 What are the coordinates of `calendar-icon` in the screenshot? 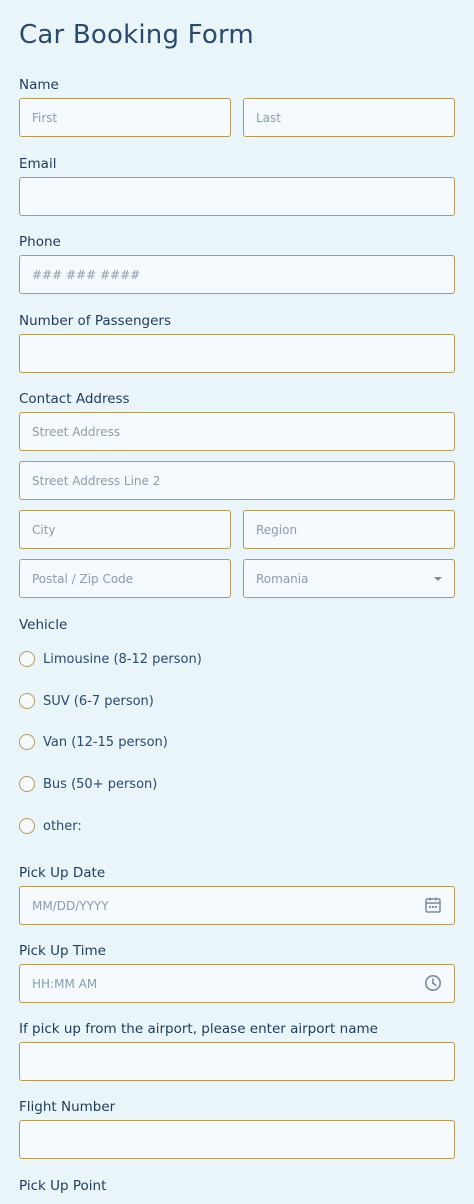 It's located at (433, 905).